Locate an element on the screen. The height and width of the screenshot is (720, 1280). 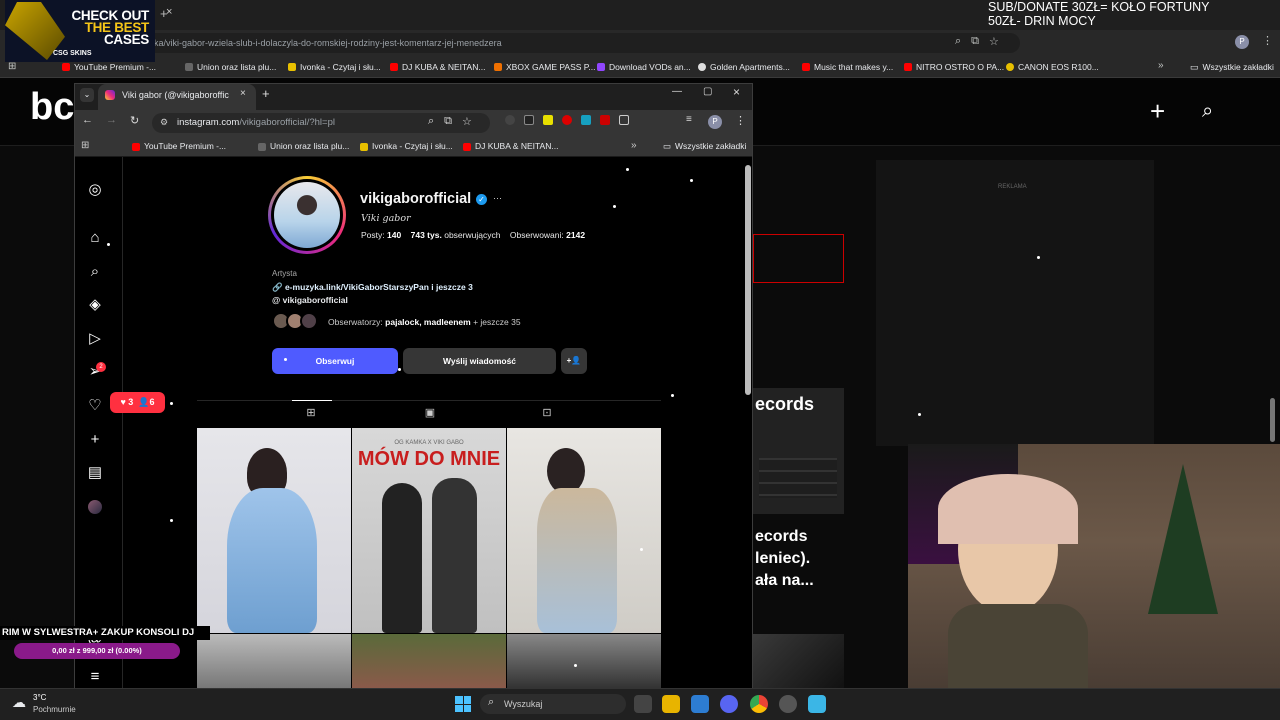
inner-apps-icon: ⊞ is located at coordinates (85, 145).